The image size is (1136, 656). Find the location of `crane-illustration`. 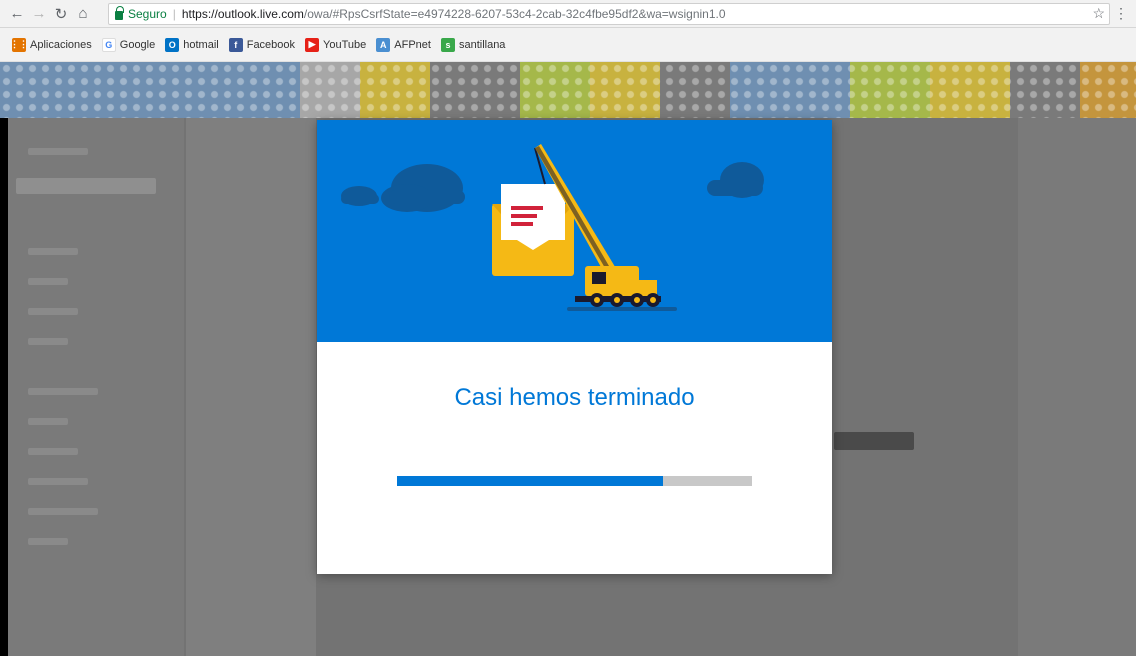

crane-illustration is located at coordinates (552, 227).